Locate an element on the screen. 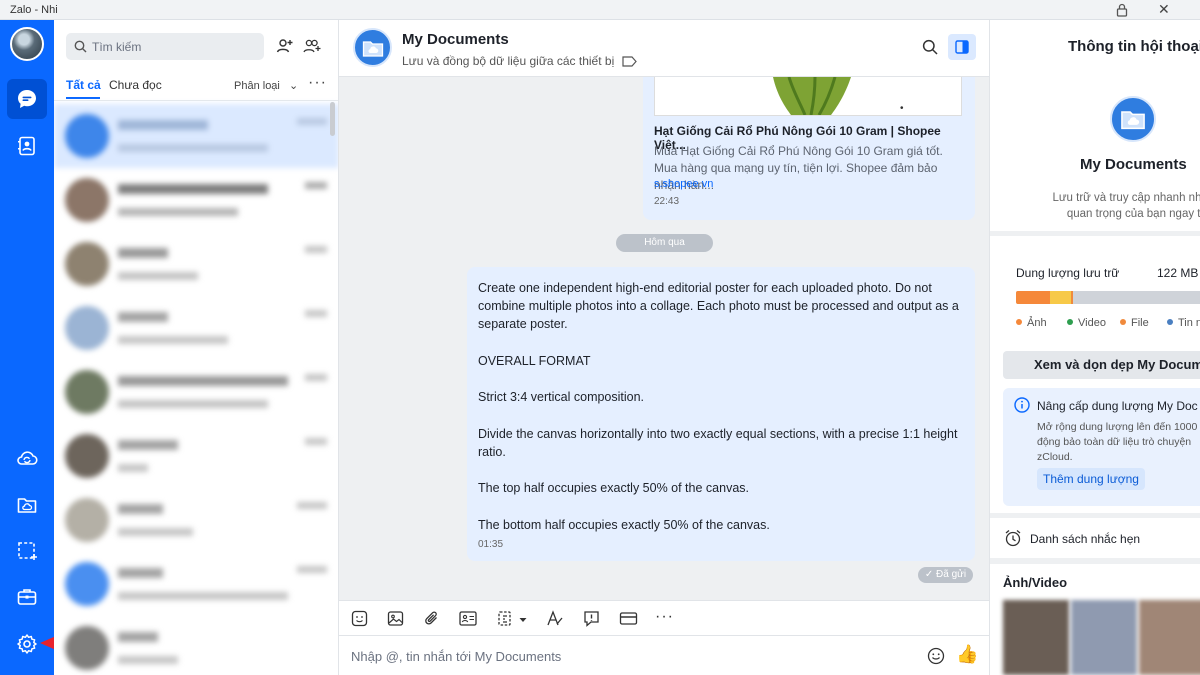 The width and height of the screenshot is (1200, 675). tag-icon is located at coordinates (629, 63).